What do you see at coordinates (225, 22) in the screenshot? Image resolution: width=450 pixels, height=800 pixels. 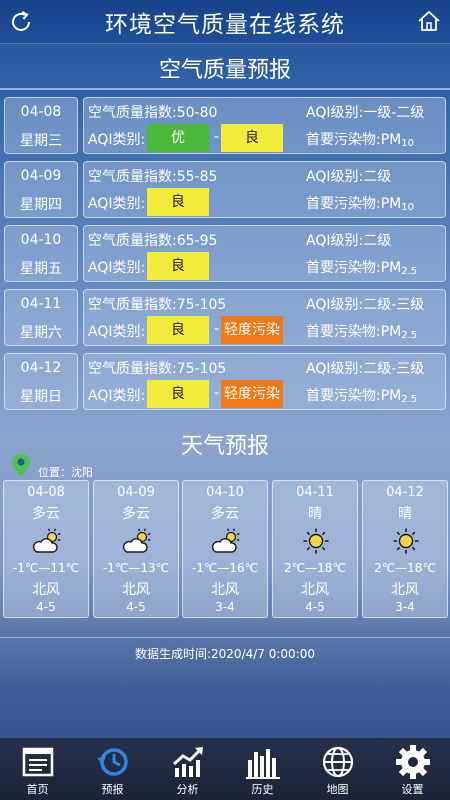 I see `title-bar: 环境空气质量在线系统` at bounding box center [225, 22].